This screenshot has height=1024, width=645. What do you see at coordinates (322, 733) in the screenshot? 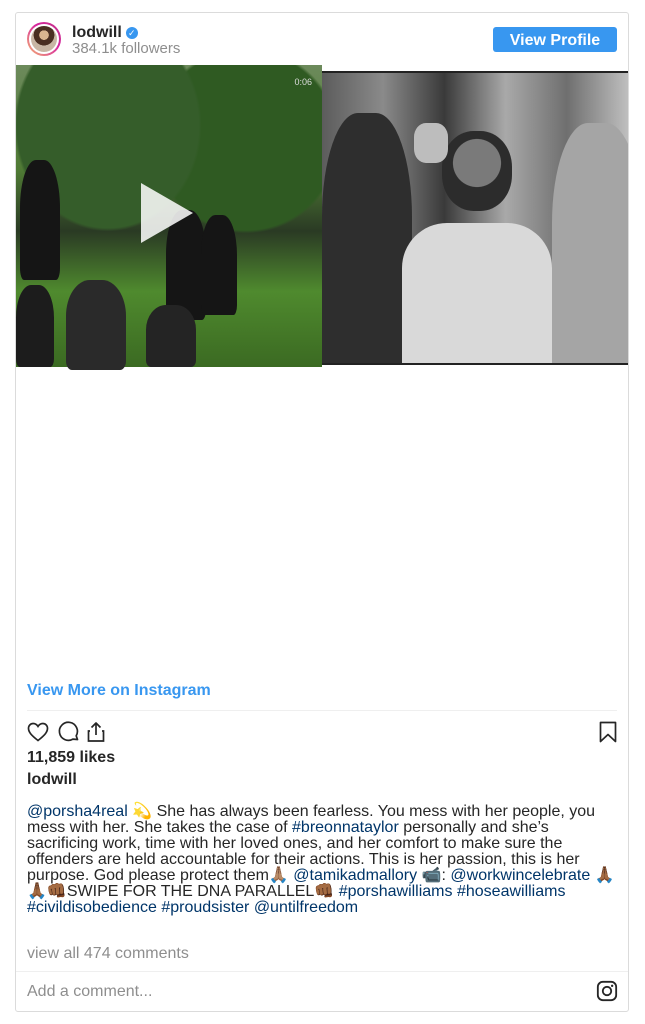
I see `action-bar` at bounding box center [322, 733].